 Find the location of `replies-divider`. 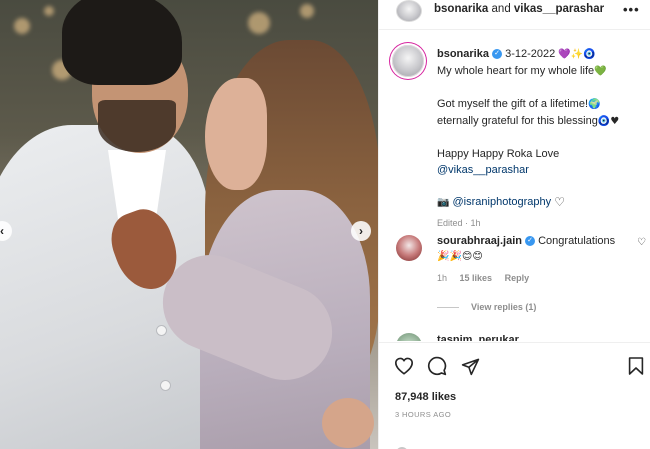

replies-divider is located at coordinates (448, 307).